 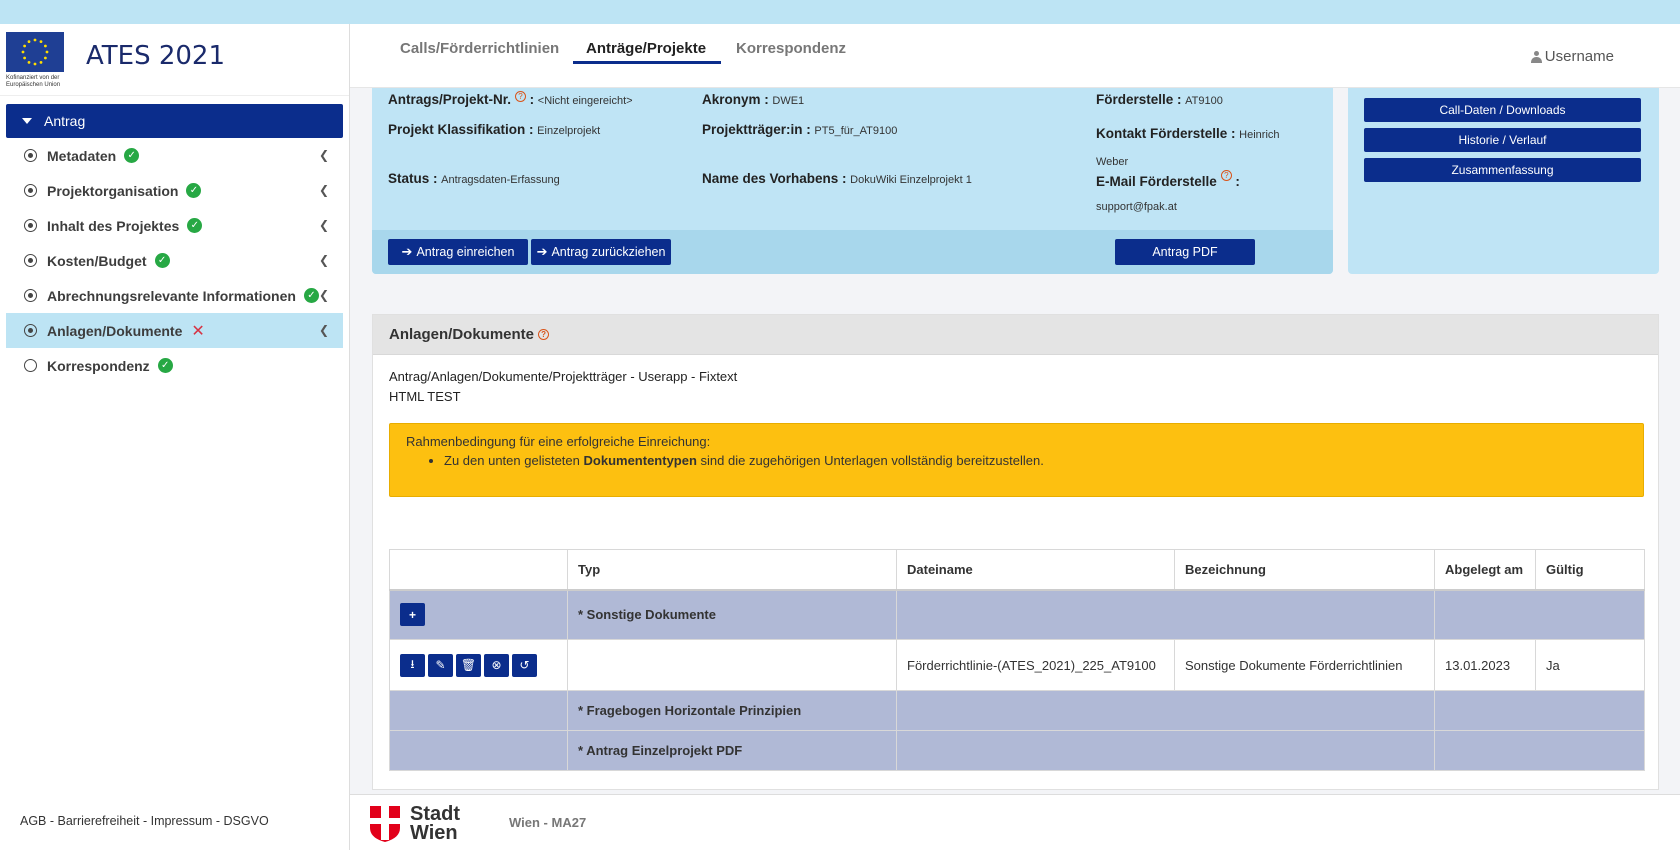 I want to click on user-menu: Username, so click(x=1572, y=56).